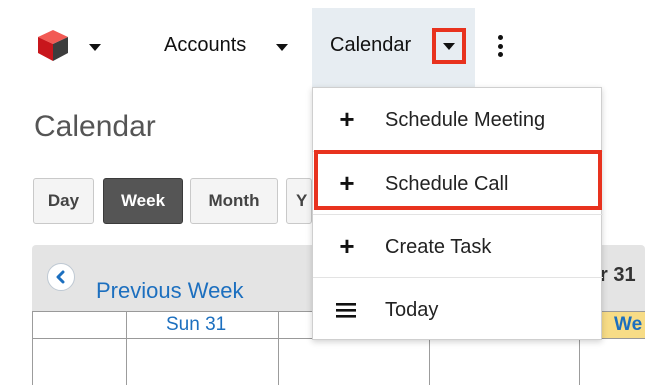  I want to click on calendar-caret-down-icon, so click(449, 46).